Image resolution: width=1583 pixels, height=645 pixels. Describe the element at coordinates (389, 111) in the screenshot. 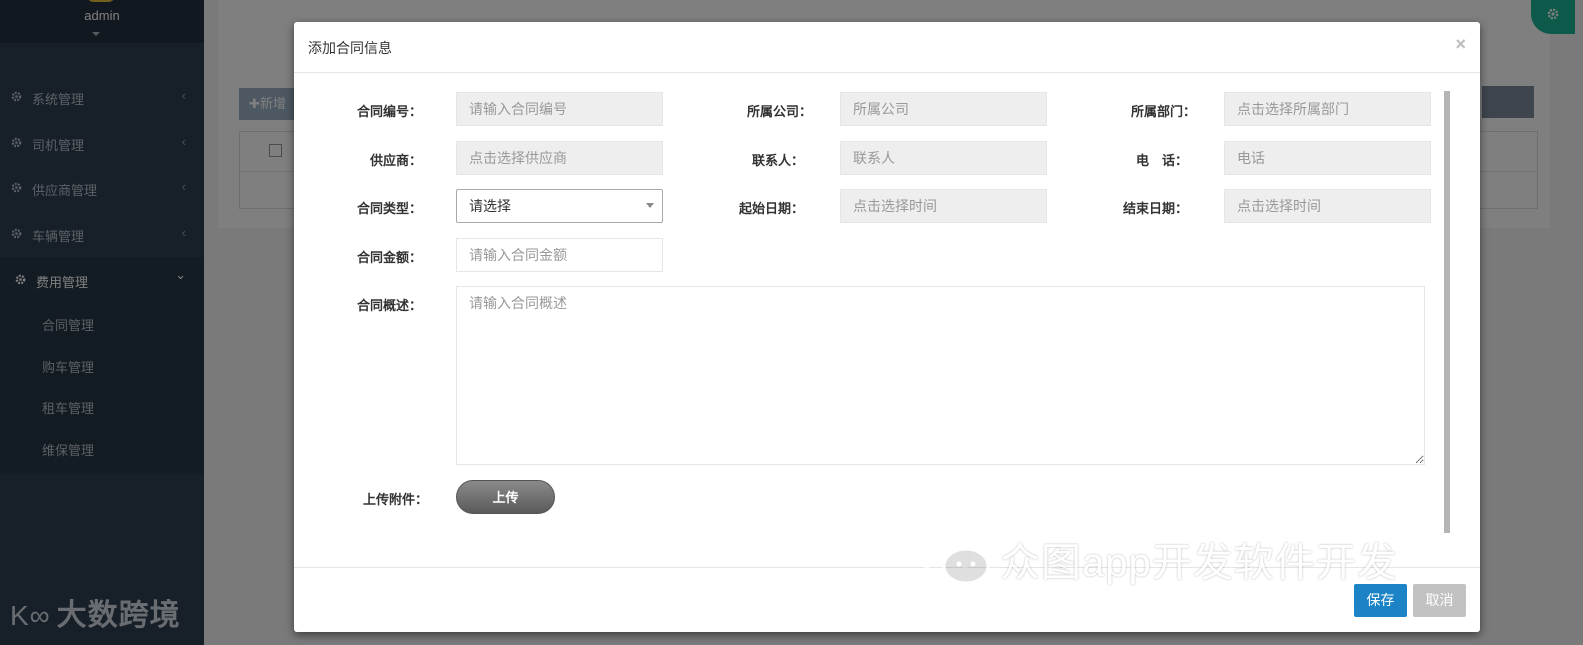

I see `contract-no-label: 合同编号：` at that location.